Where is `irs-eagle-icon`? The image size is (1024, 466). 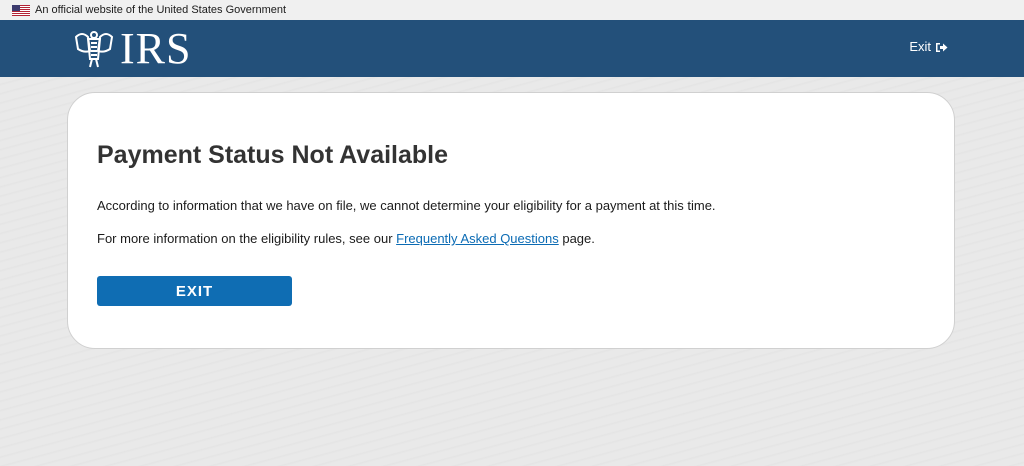 irs-eagle-icon is located at coordinates (94, 49).